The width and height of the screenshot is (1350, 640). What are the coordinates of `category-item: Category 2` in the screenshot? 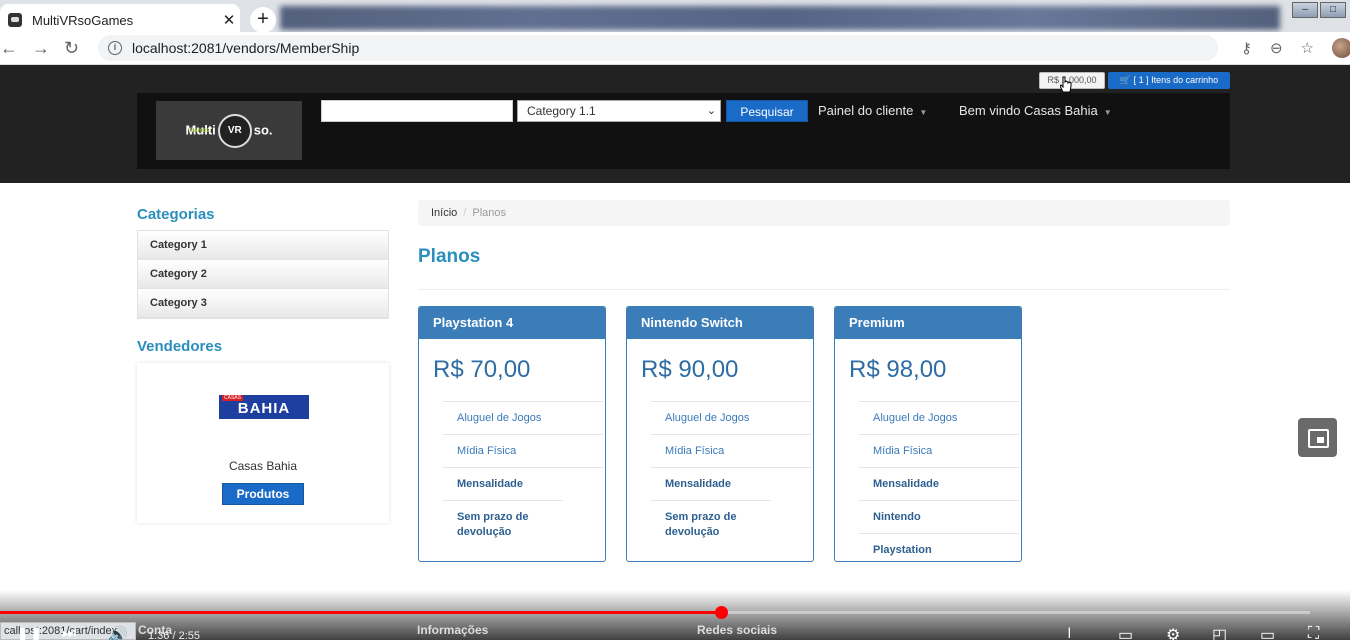 It's located at (263, 274).